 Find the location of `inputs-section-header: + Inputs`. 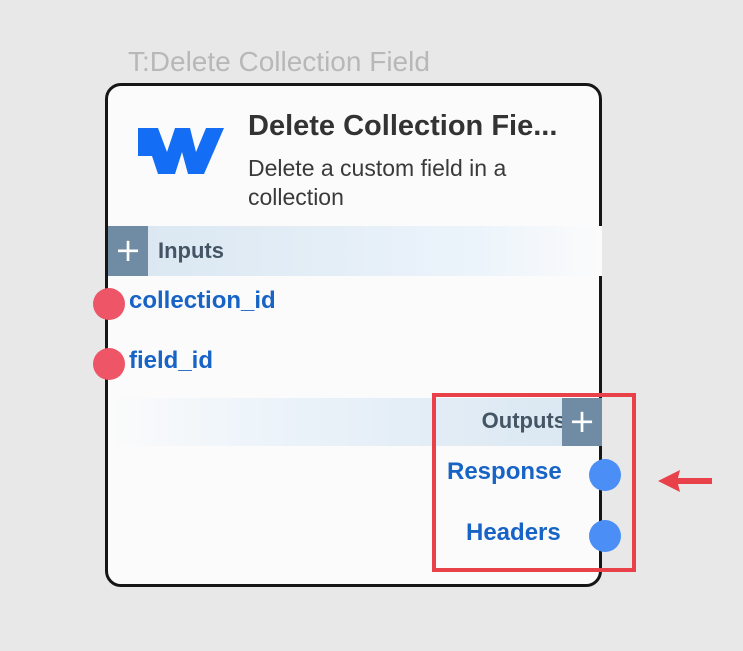

inputs-section-header: + Inputs is located at coordinates (355, 251).